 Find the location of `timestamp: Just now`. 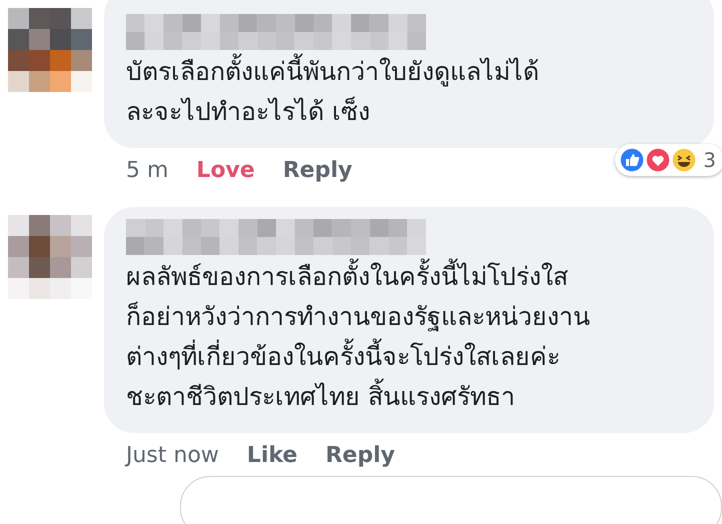

timestamp: Just now is located at coordinates (172, 455).